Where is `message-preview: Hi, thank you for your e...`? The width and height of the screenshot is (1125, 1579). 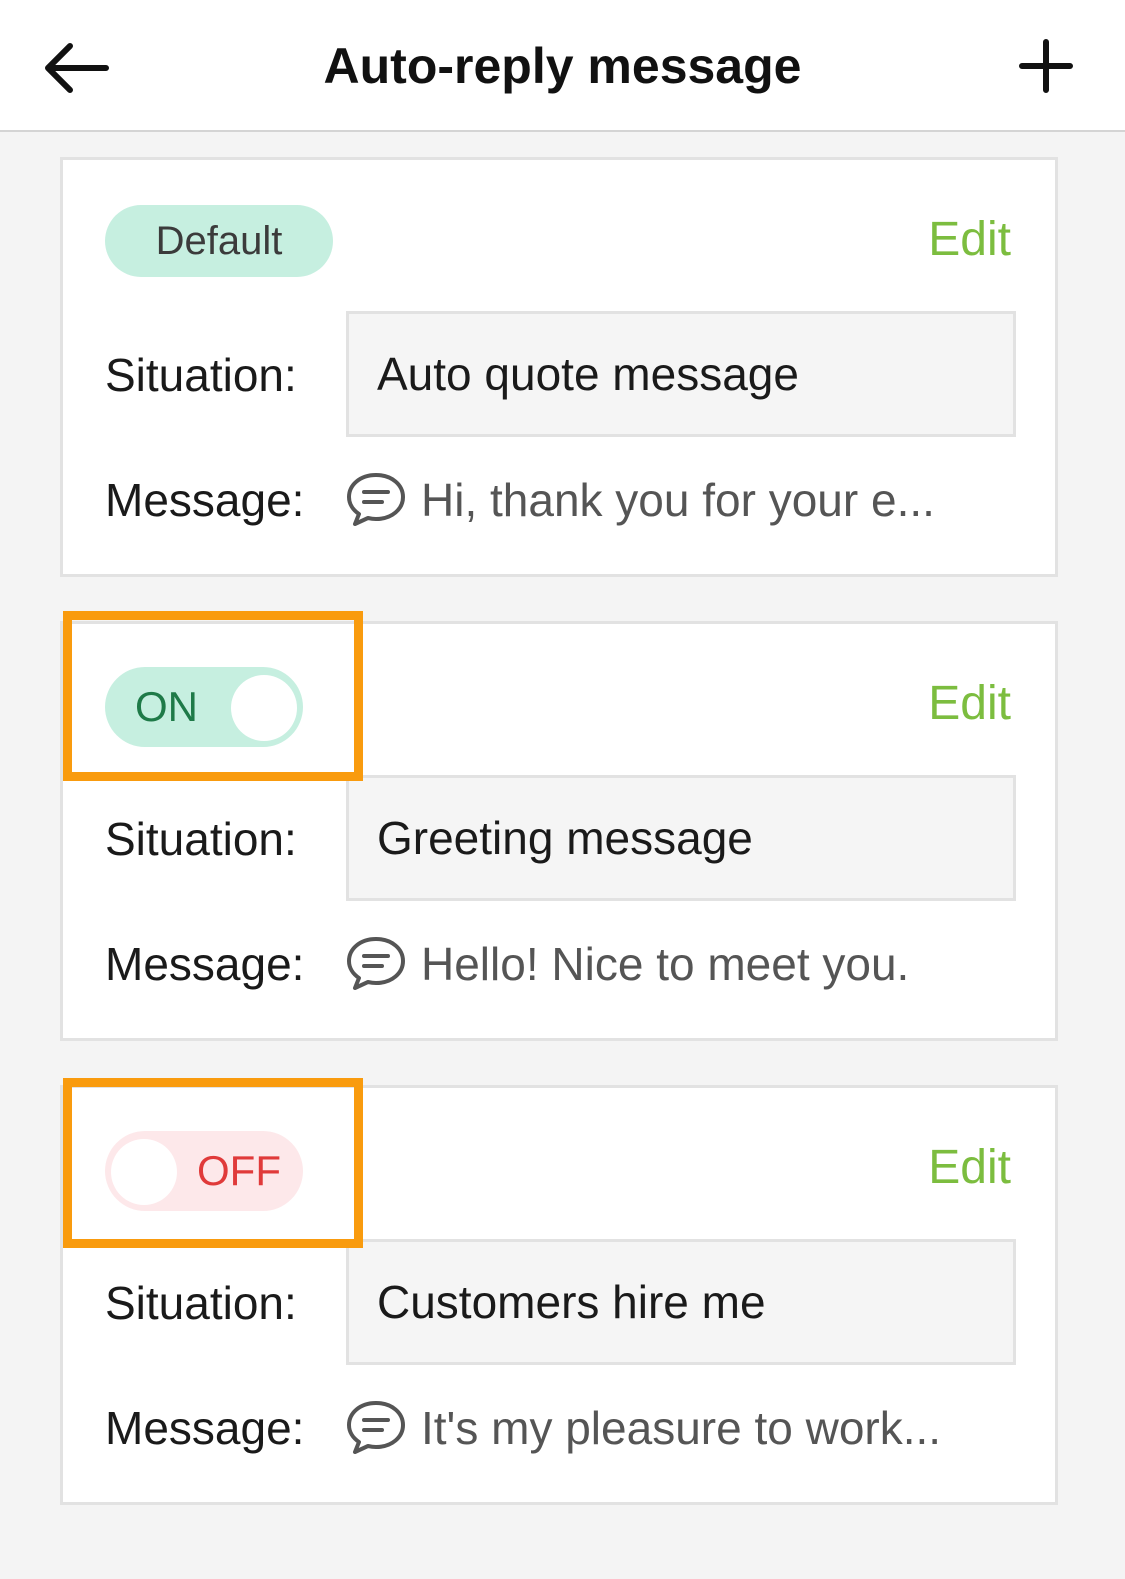 message-preview: Hi, thank you for your e... is located at coordinates (678, 500).